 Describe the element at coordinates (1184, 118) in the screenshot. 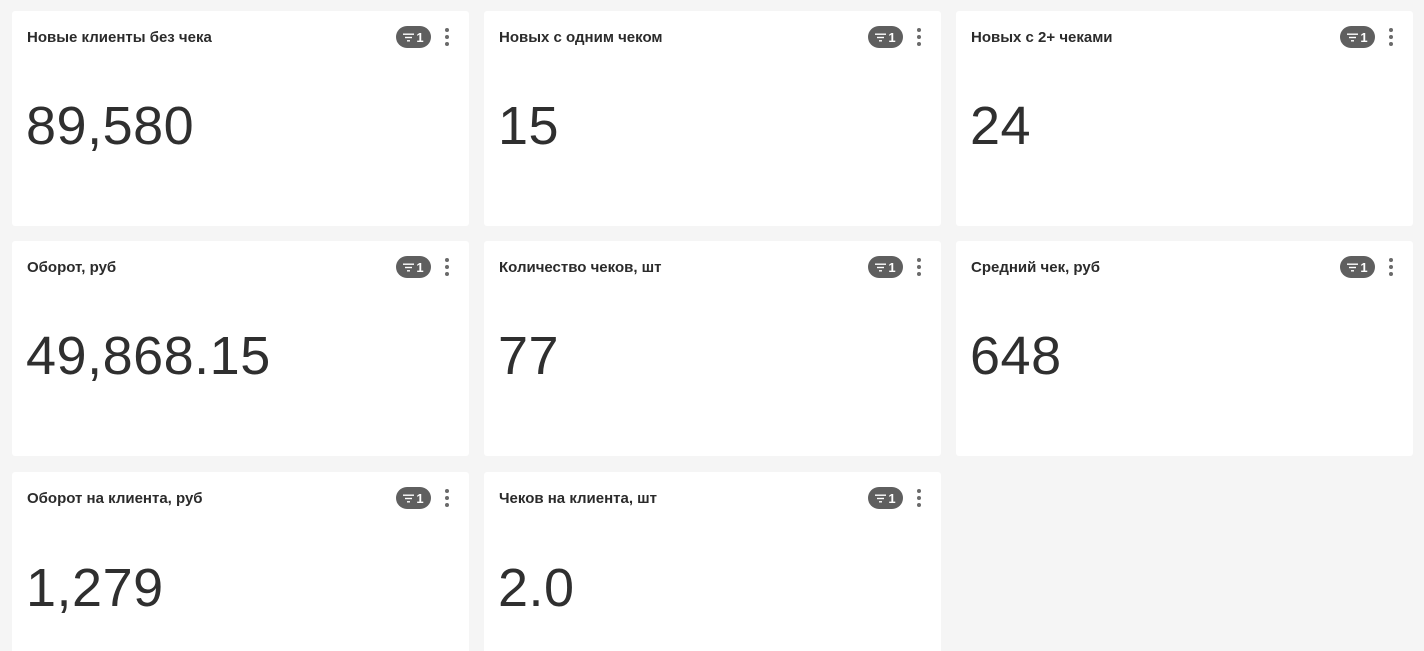

I see `metric-card-new-two-plus-checks: Новых с 2+ чеками 1 24` at that location.